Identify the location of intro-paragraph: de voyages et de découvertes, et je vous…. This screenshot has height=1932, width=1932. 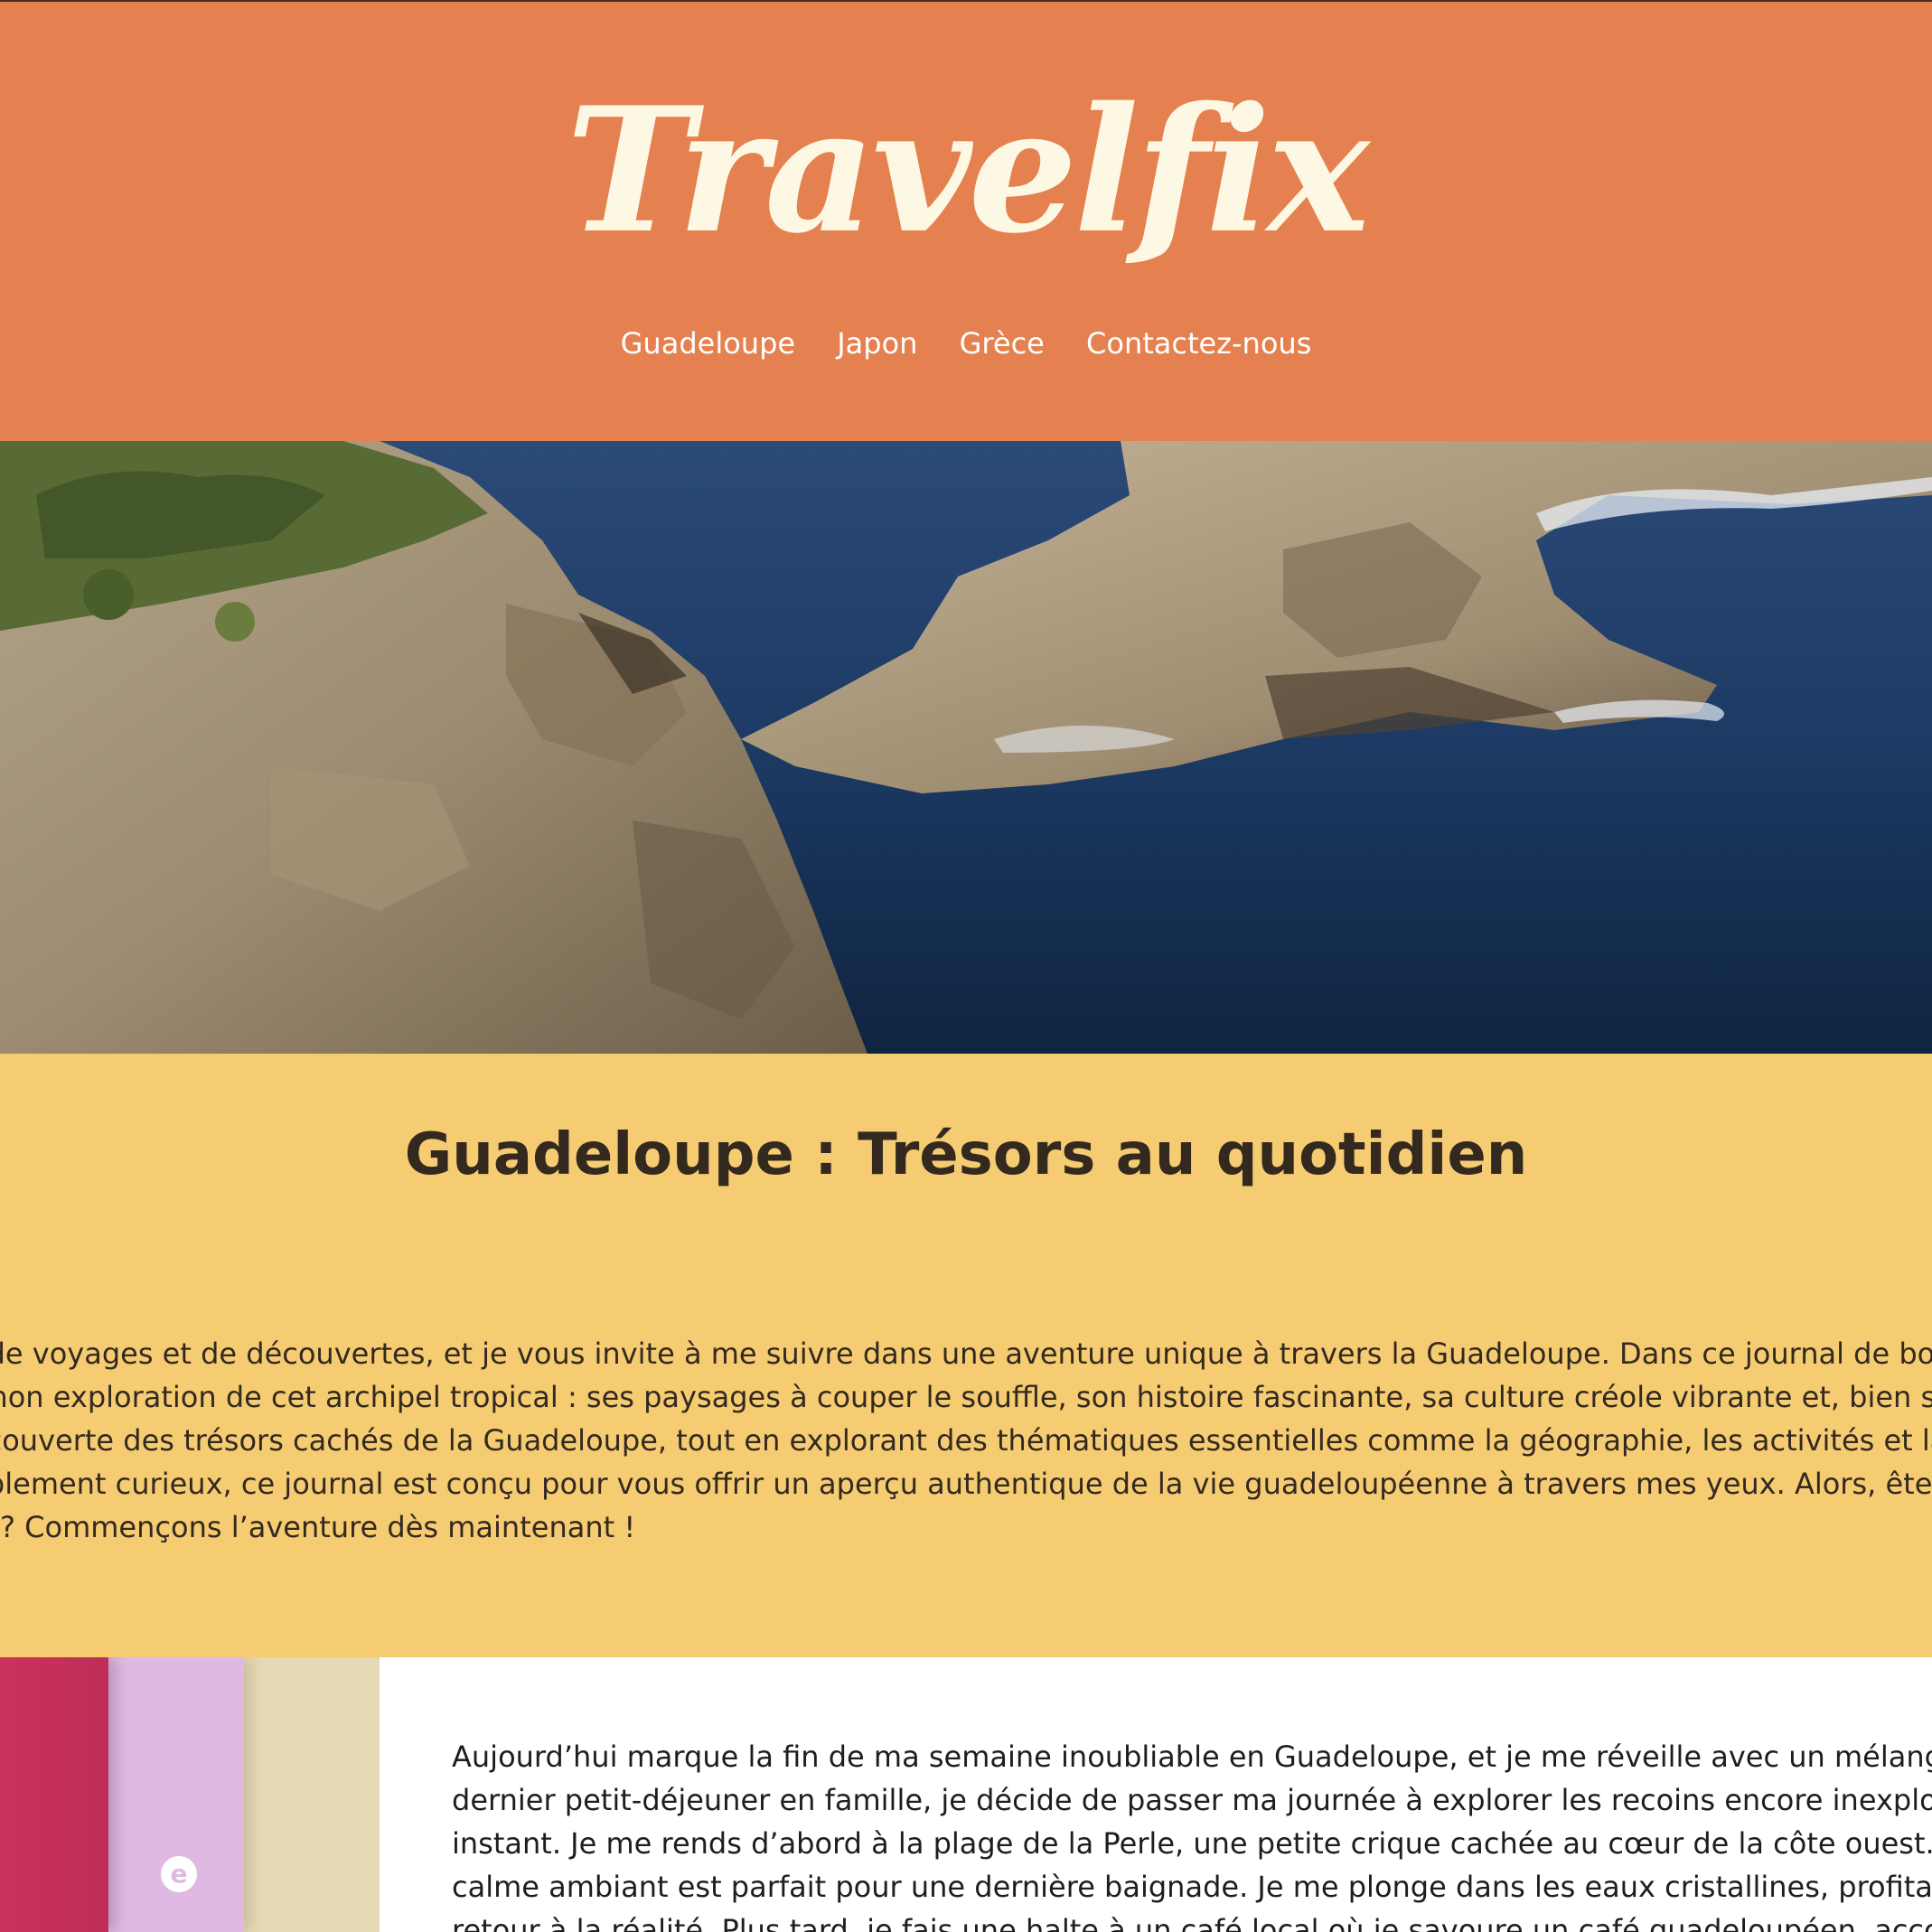
(966, 1440).